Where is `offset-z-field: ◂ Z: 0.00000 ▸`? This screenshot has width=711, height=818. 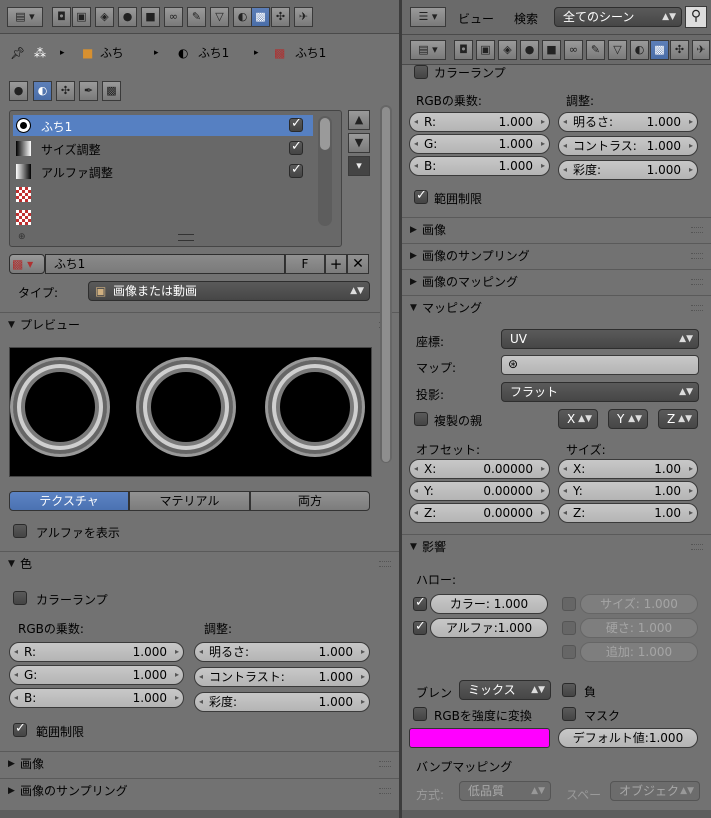 offset-z-field: ◂ Z: 0.00000 ▸ is located at coordinates (479, 513).